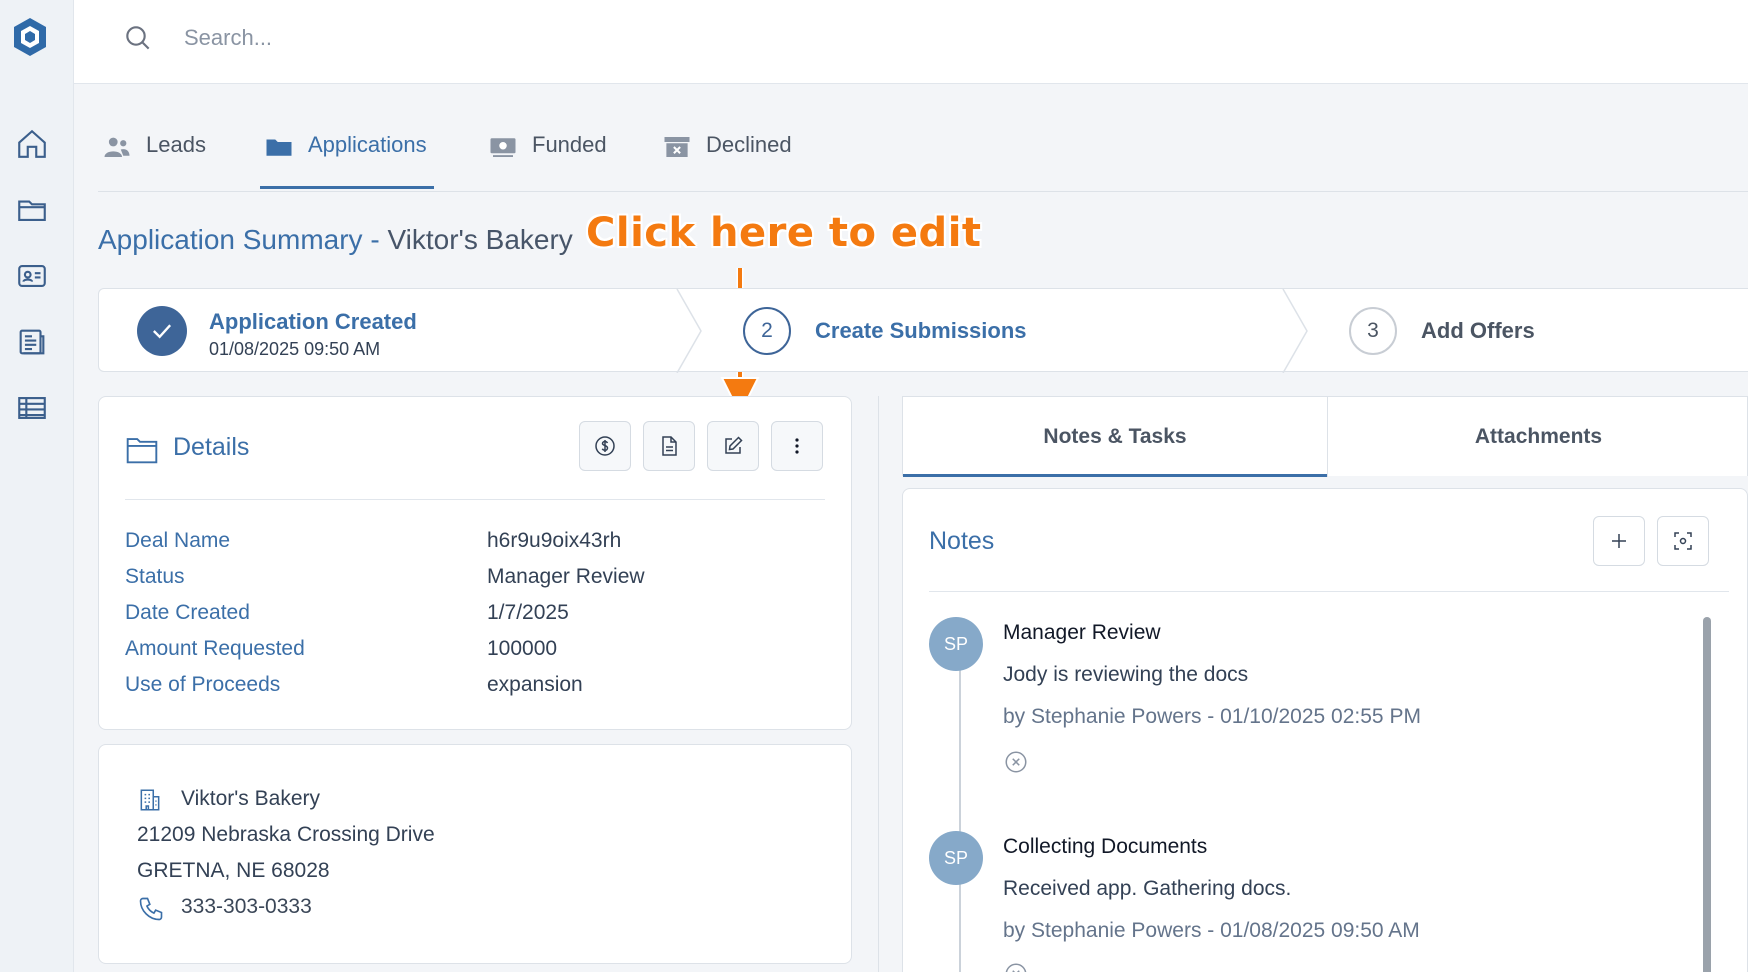  What do you see at coordinates (1329, 591) in the screenshot?
I see `notes-divider` at bounding box center [1329, 591].